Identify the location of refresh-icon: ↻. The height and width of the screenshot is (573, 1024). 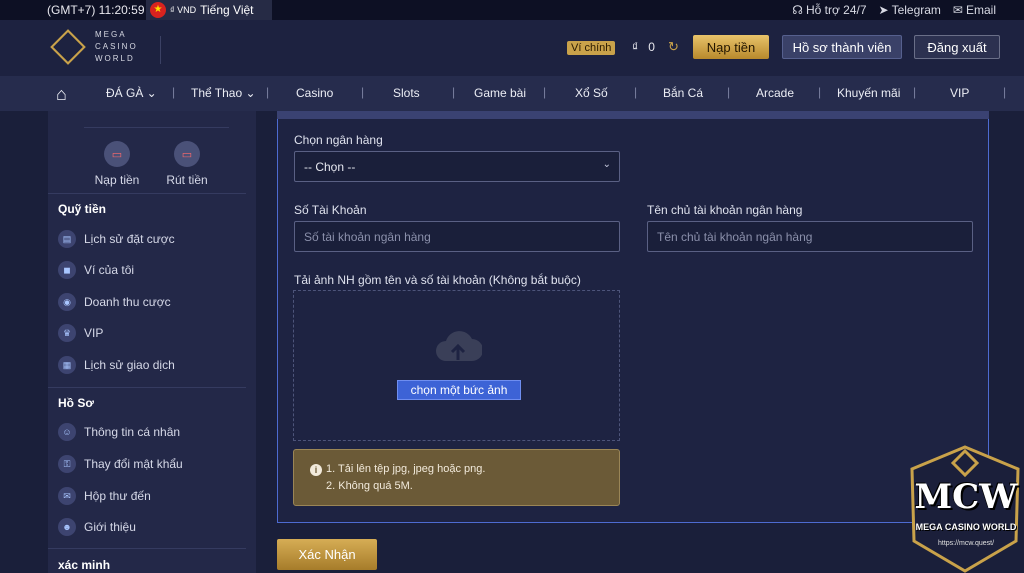
(673, 47).